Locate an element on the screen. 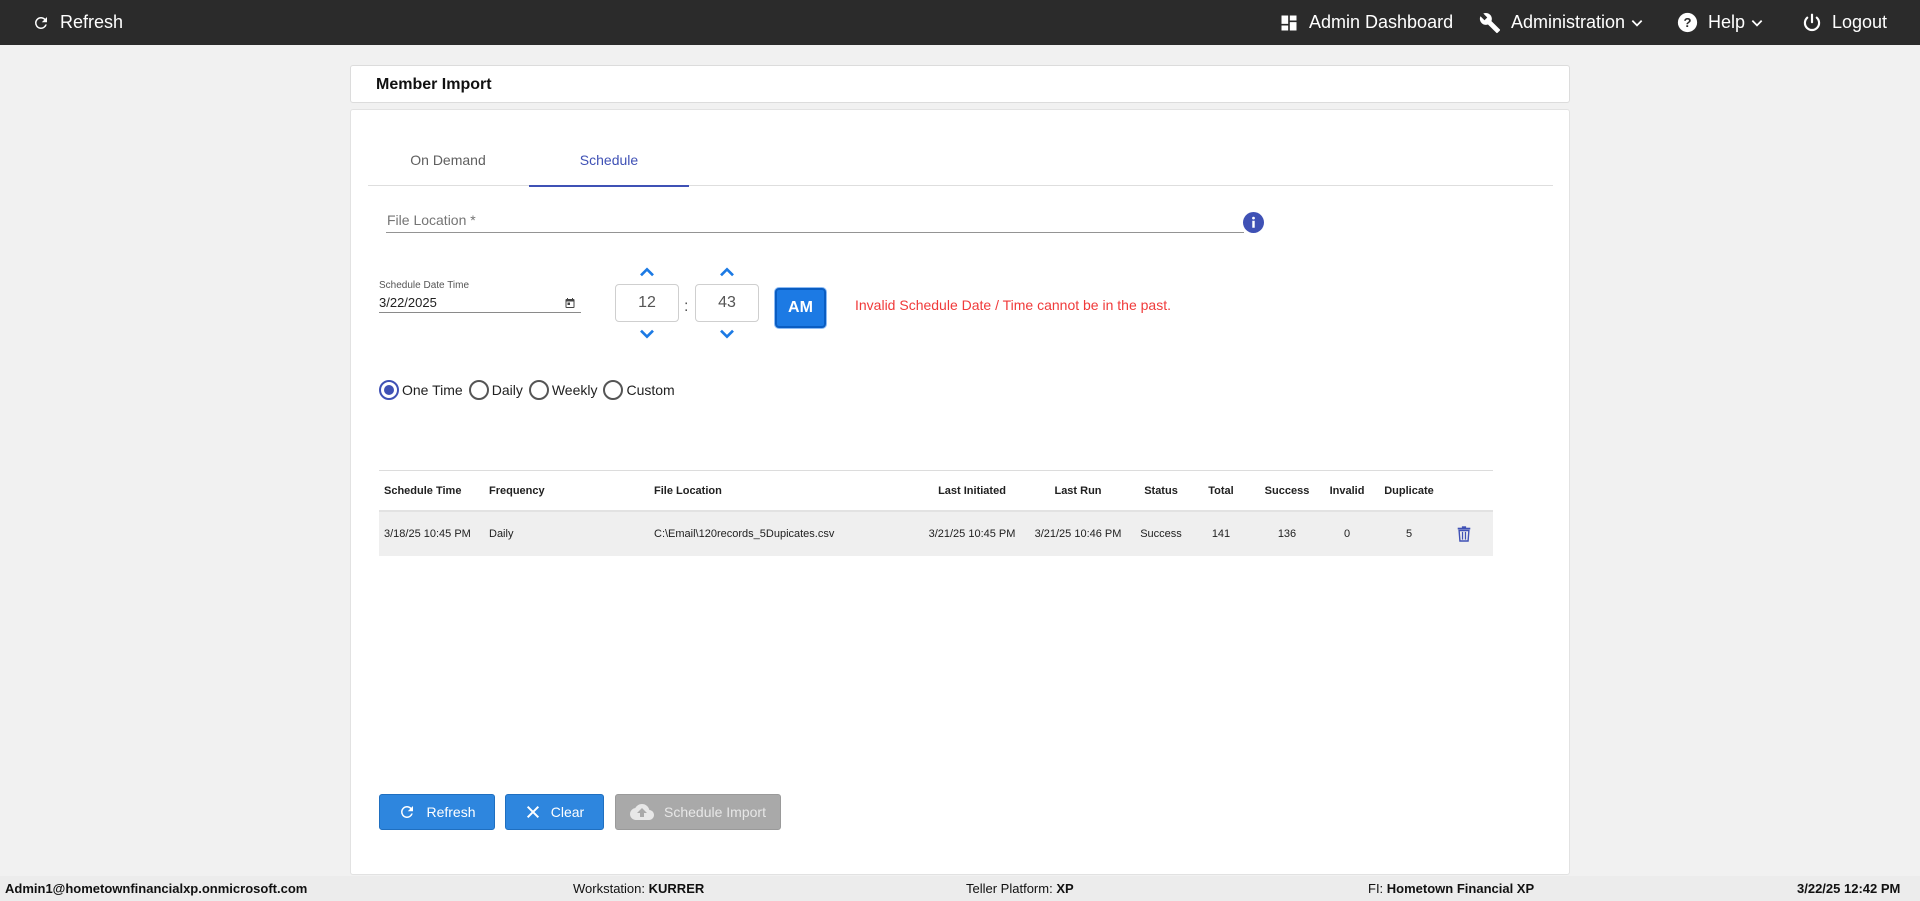  footer-workstation: Workstation: KURRER is located at coordinates (638, 888).